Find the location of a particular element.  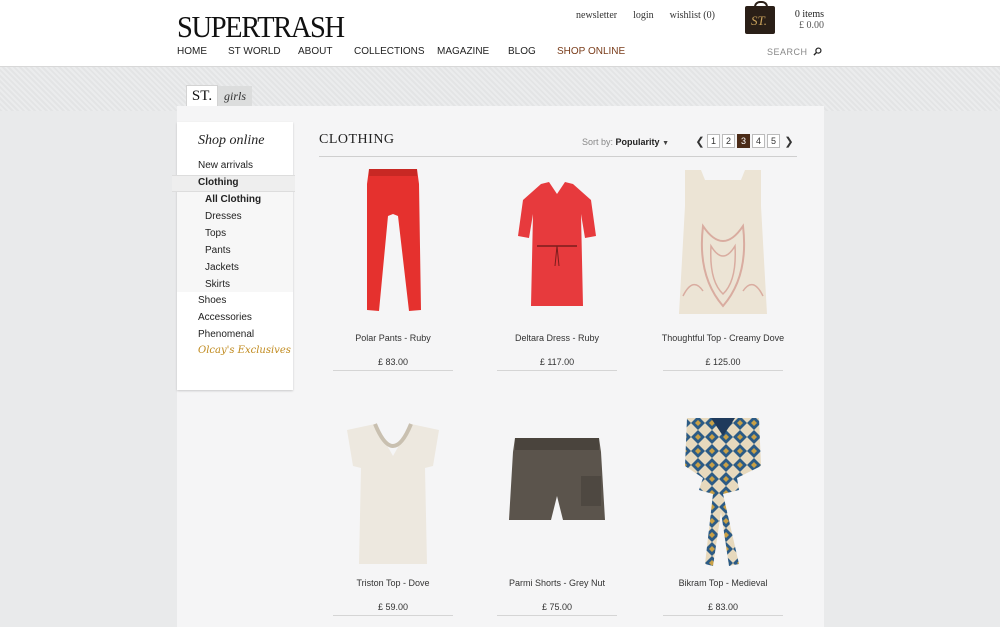

sidebar-item-clothing: Clothing is located at coordinates (218, 182).